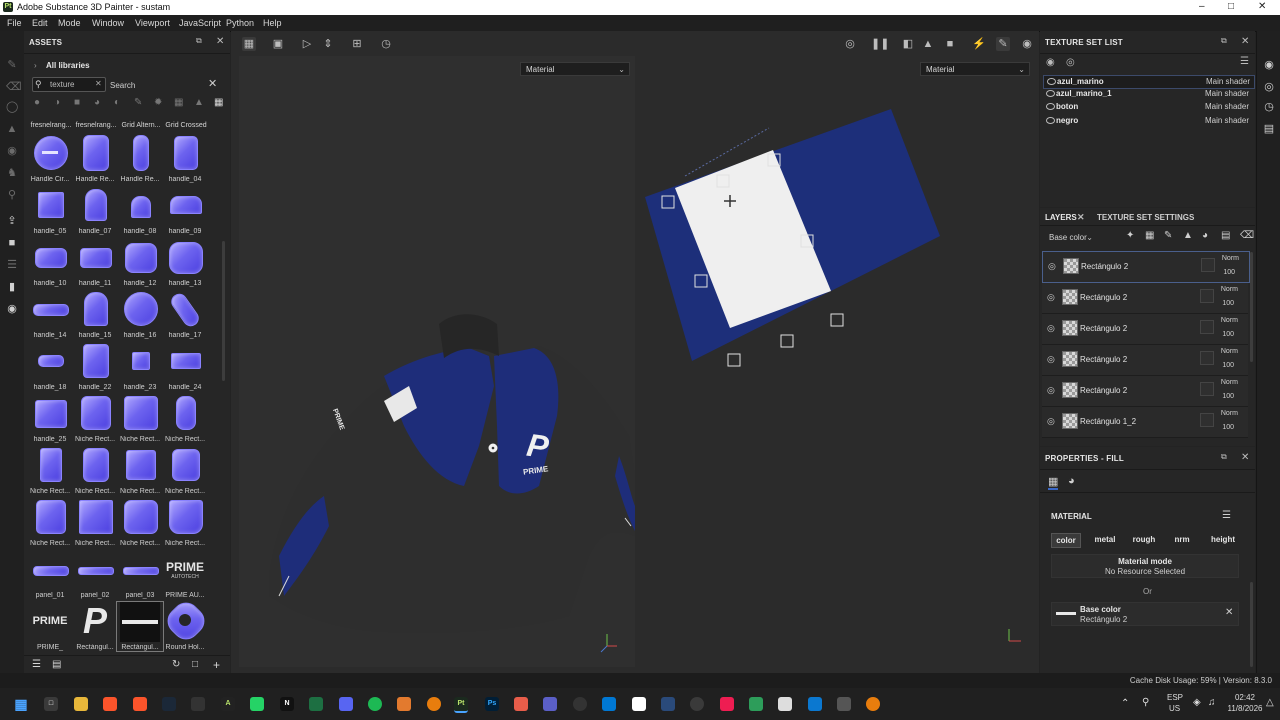  Describe the element at coordinates (220, 41) in the screenshot. I see `panel-close-icon: ✕` at that location.